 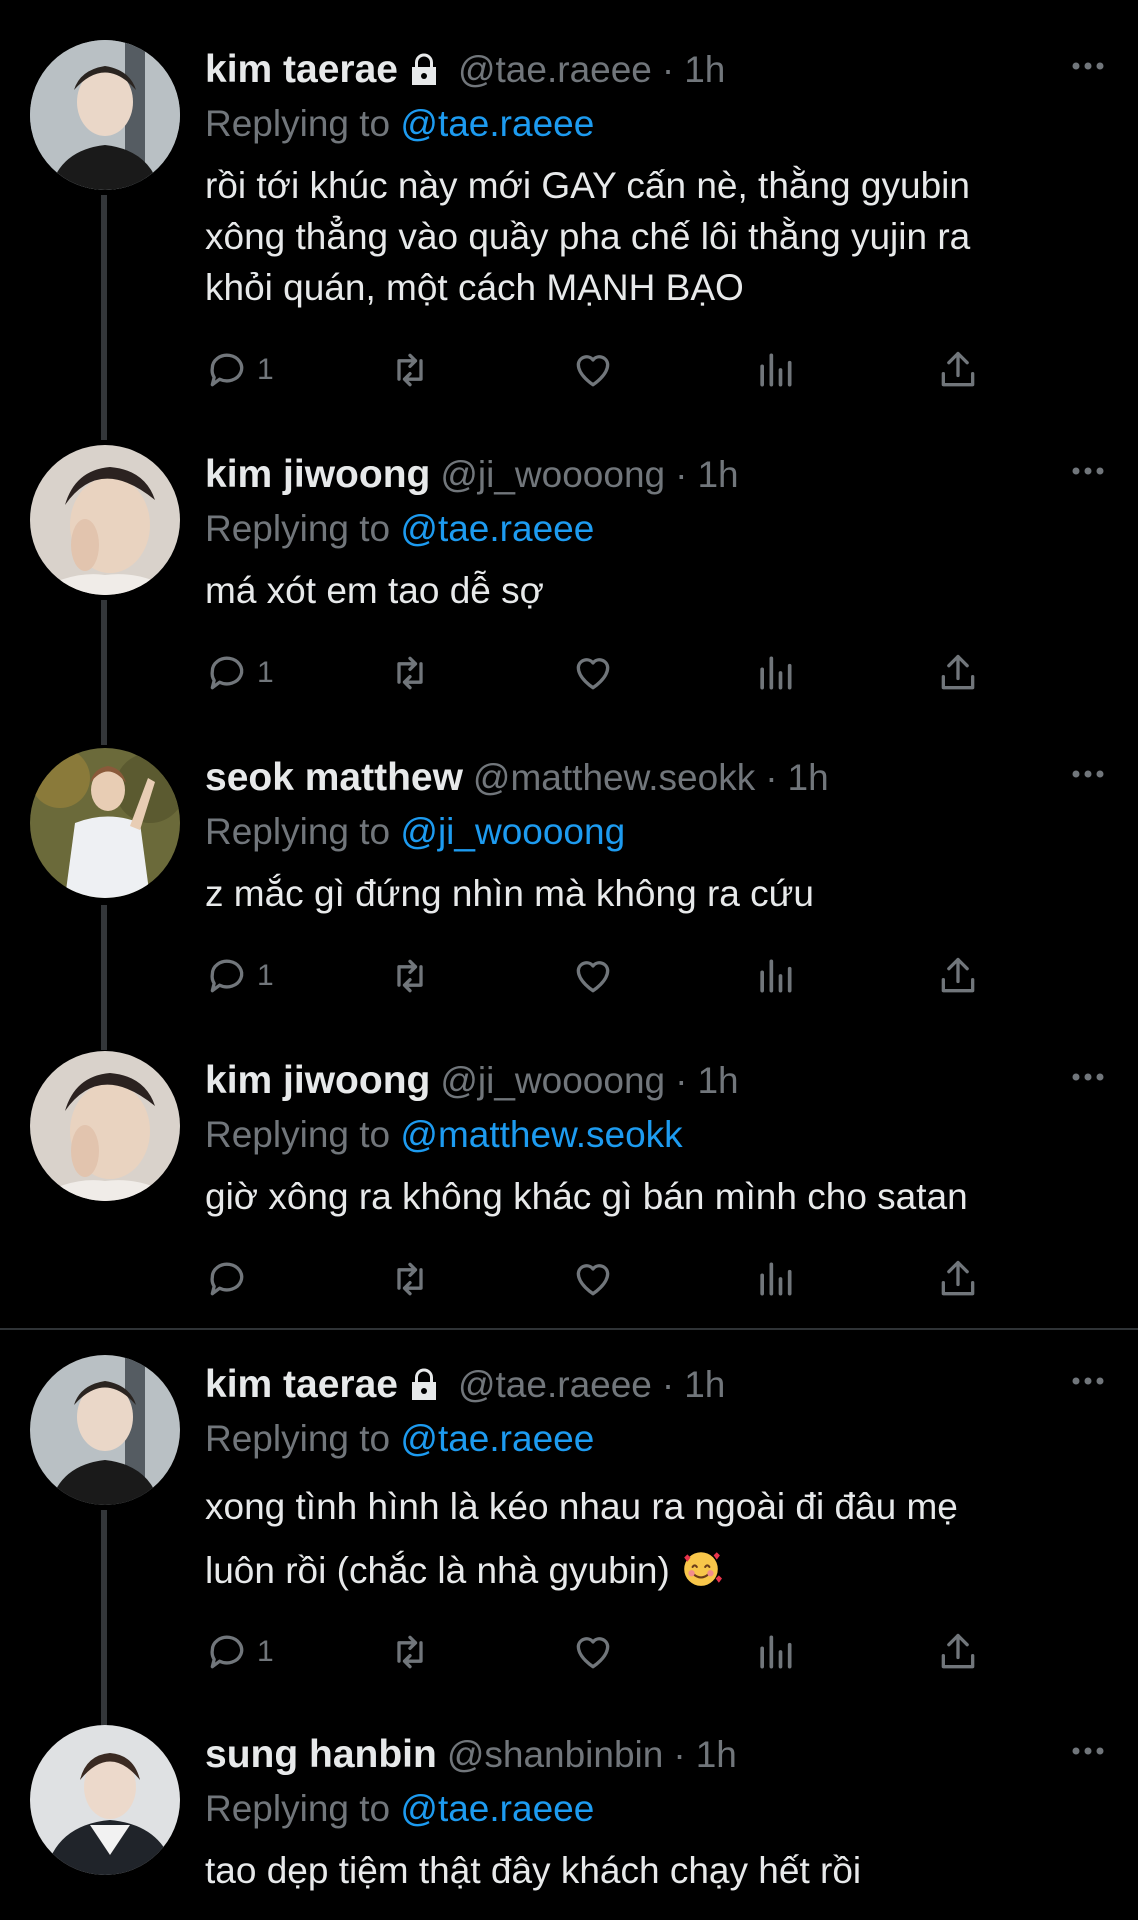 I want to click on action-bar: 1, so click(x=605, y=370).